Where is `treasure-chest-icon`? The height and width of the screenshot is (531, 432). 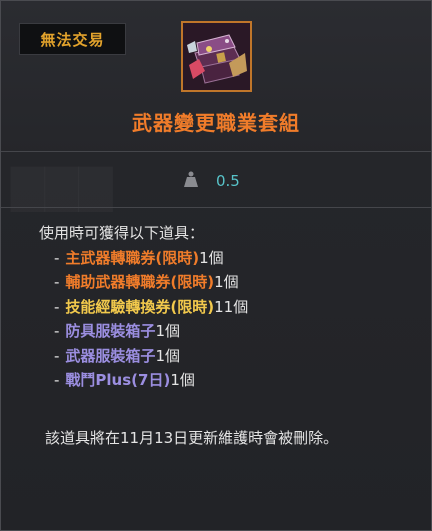
treasure-chest-icon is located at coordinates (216, 56).